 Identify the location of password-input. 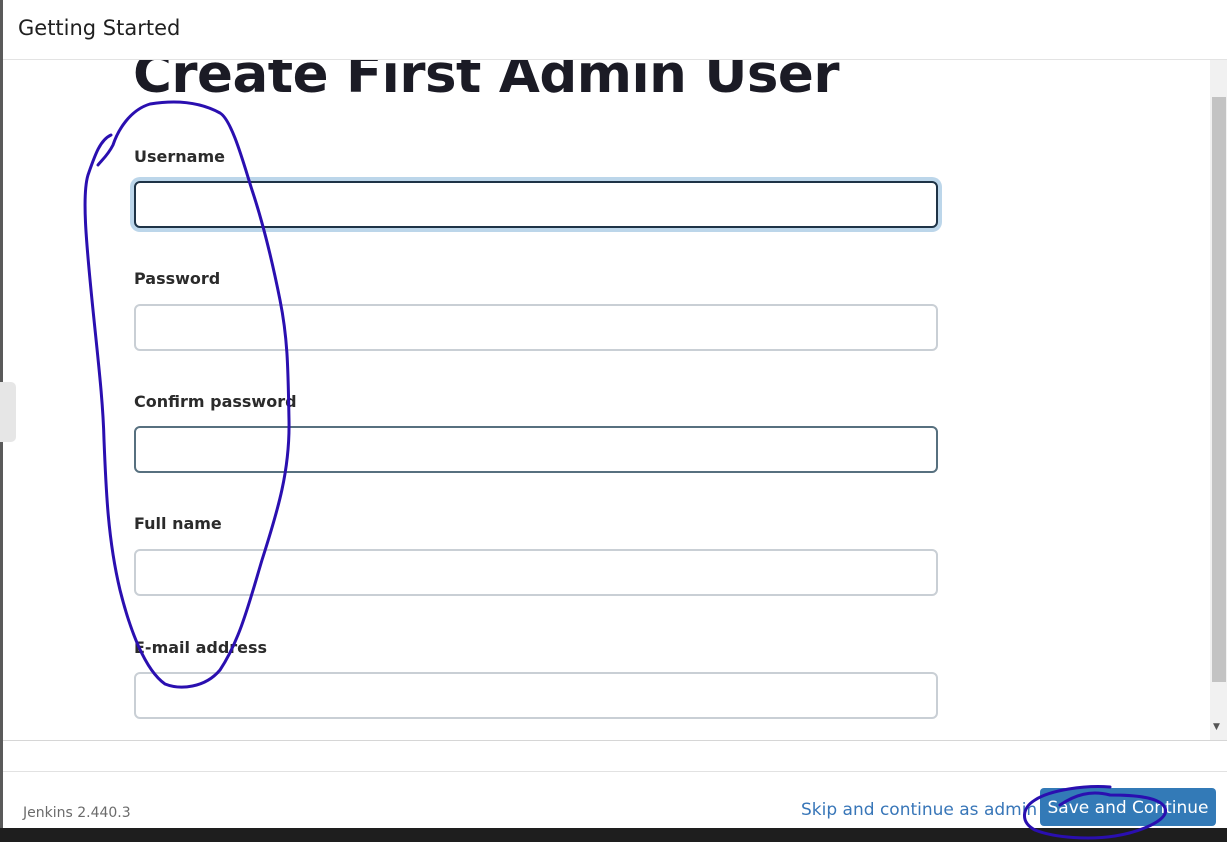
(536, 327).